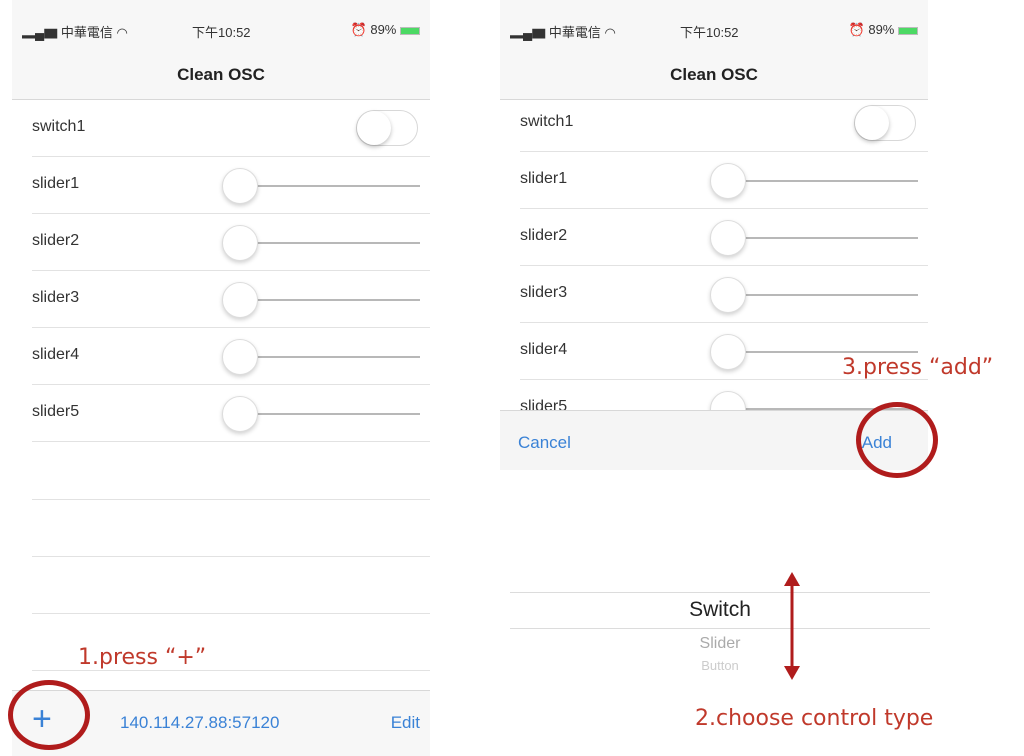 This screenshot has width=1024, height=756. I want to click on control-row-slider5: slider5, so click(231, 413).